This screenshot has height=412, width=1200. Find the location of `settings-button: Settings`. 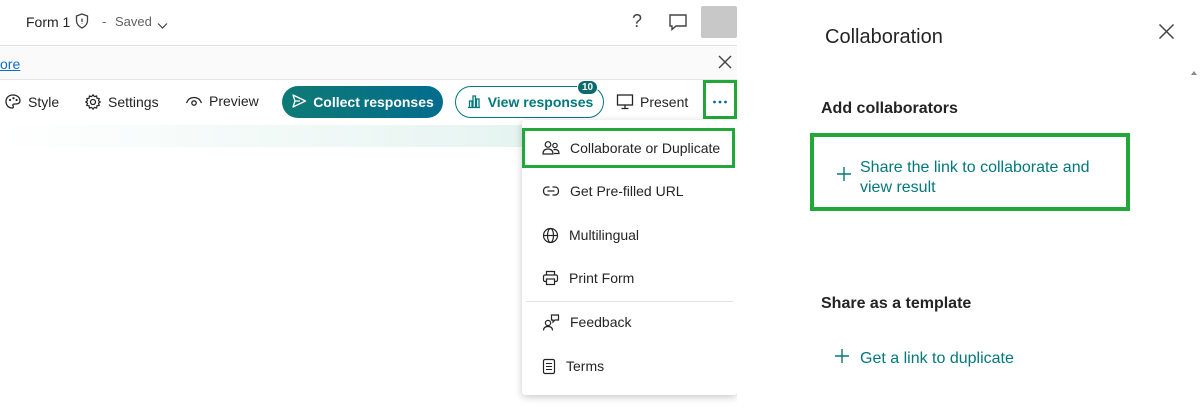

settings-button: Settings is located at coordinates (121, 102).